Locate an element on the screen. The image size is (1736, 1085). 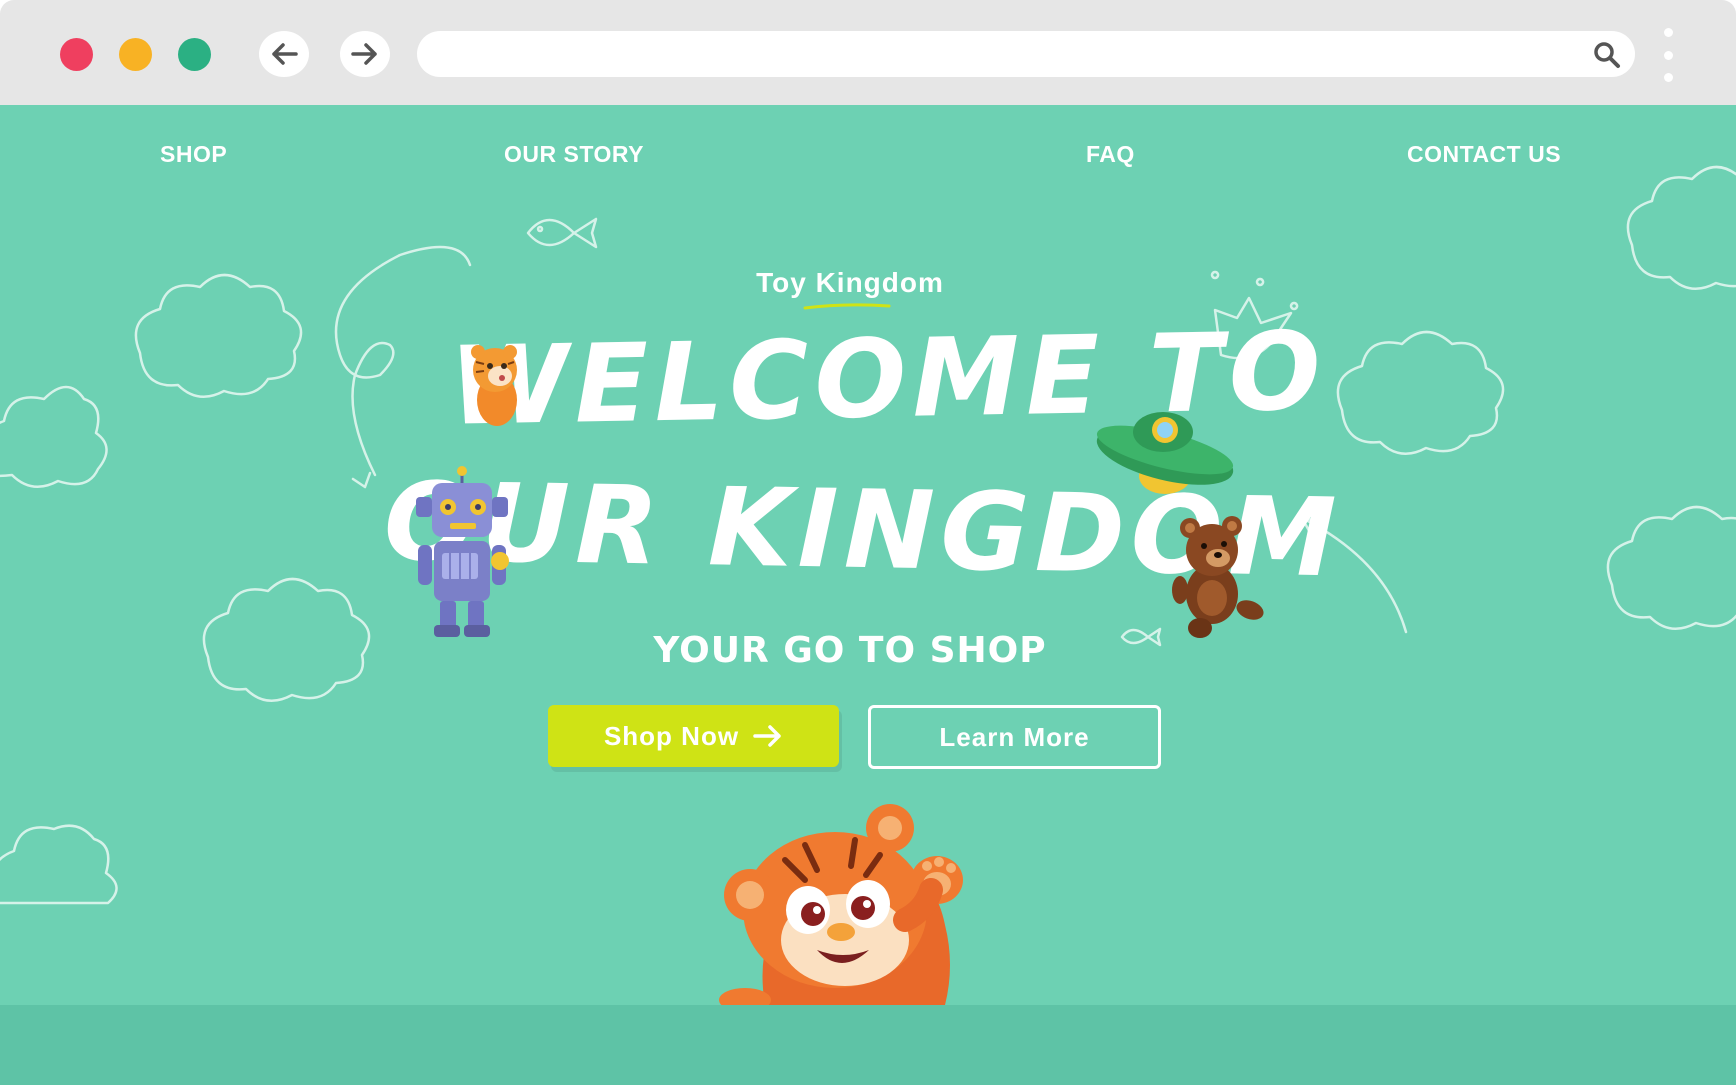
brand-underline-doodle is located at coordinates (847, 306).